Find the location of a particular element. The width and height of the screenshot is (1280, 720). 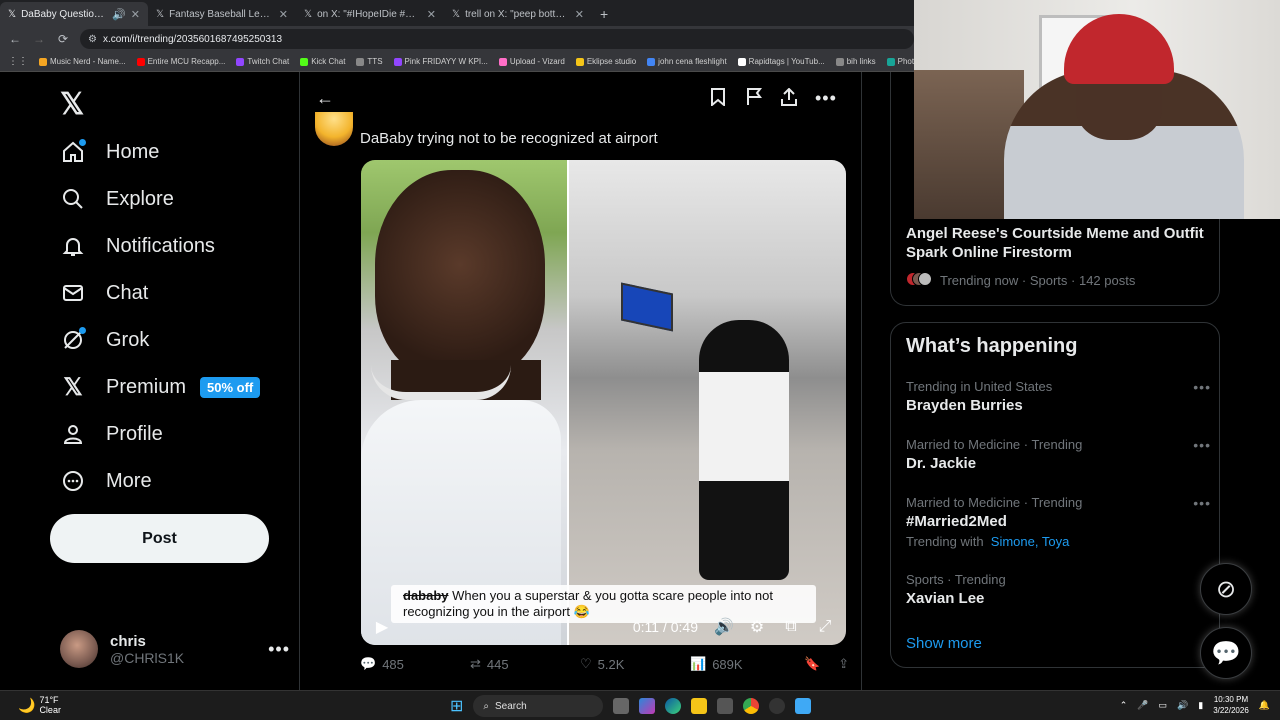

grok-icon: ⊘ is located at coordinates (1226, 589).